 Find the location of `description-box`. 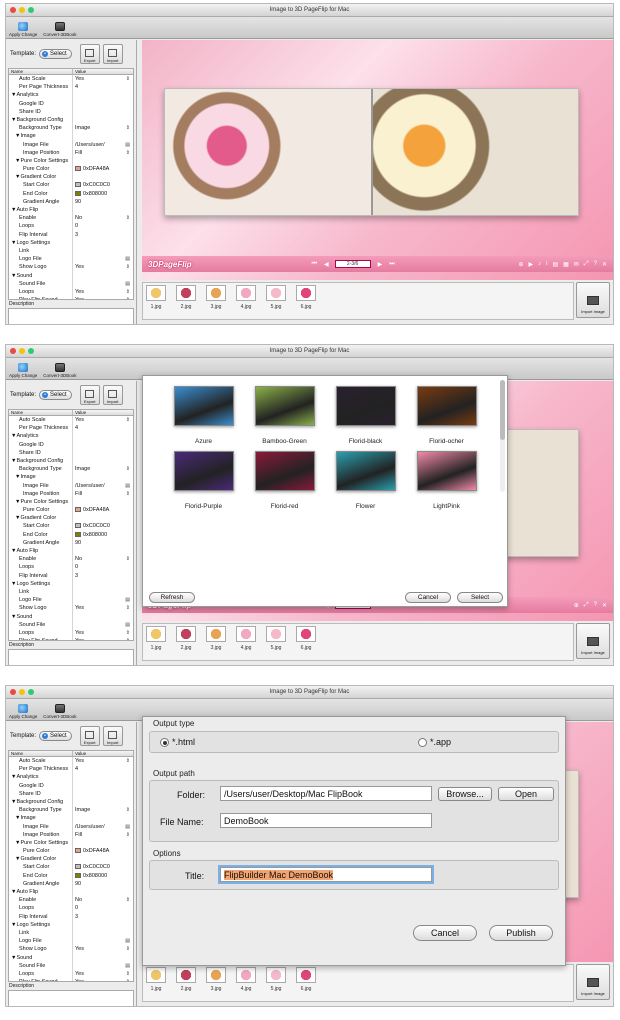

description-box is located at coordinates (71, 657).